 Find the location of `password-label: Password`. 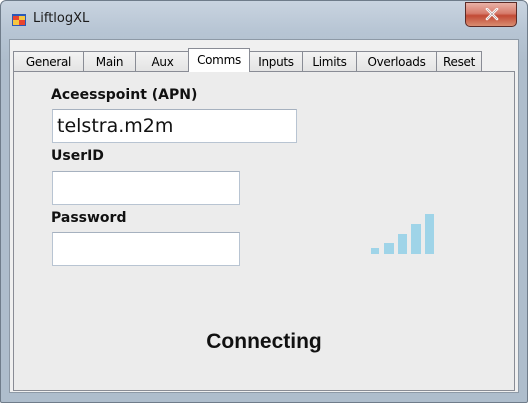

password-label: Password is located at coordinates (89, 218).